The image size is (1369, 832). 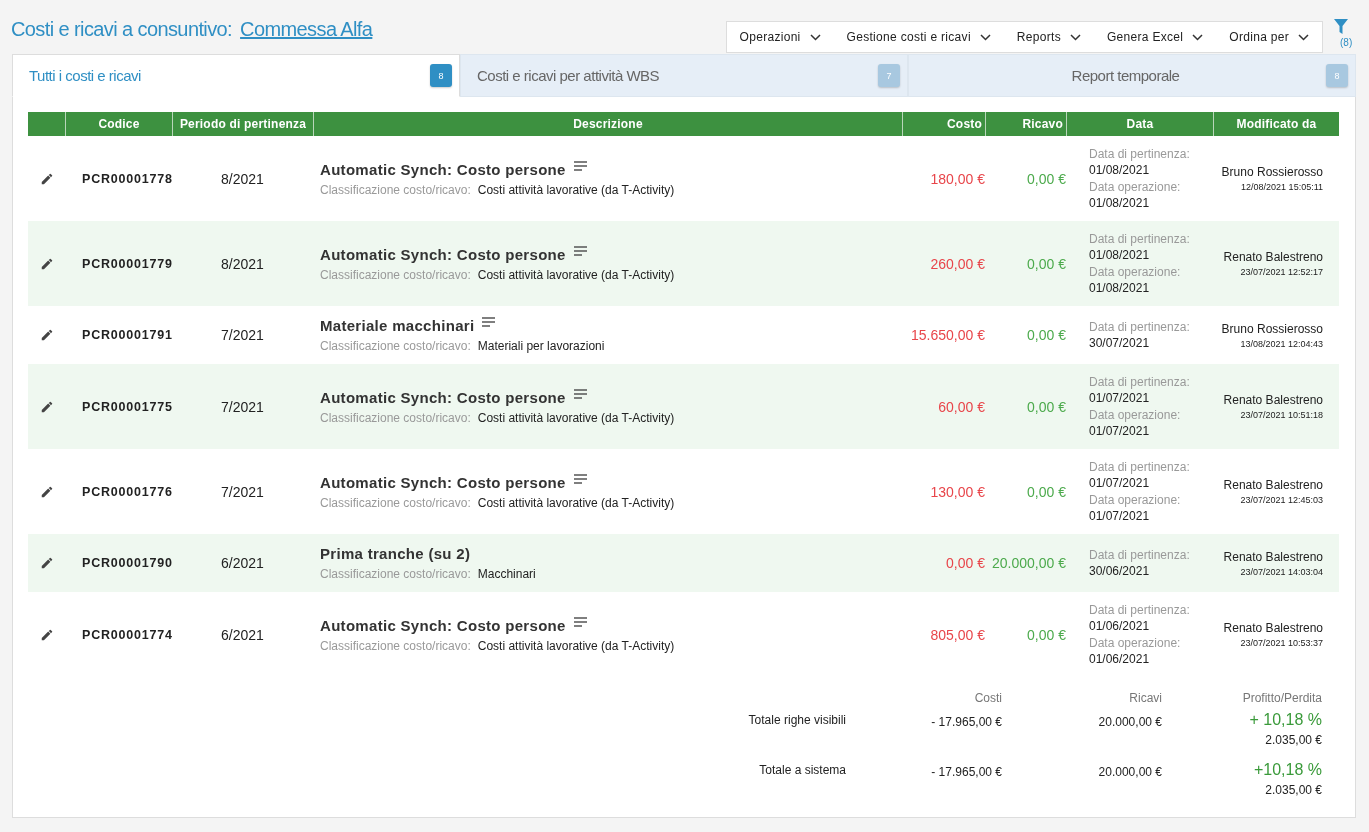 What do you see at coordinates (1155, 37) in the screenshot?
I see `menu-button: Genera Excel` at bounding box center [1155, 37].